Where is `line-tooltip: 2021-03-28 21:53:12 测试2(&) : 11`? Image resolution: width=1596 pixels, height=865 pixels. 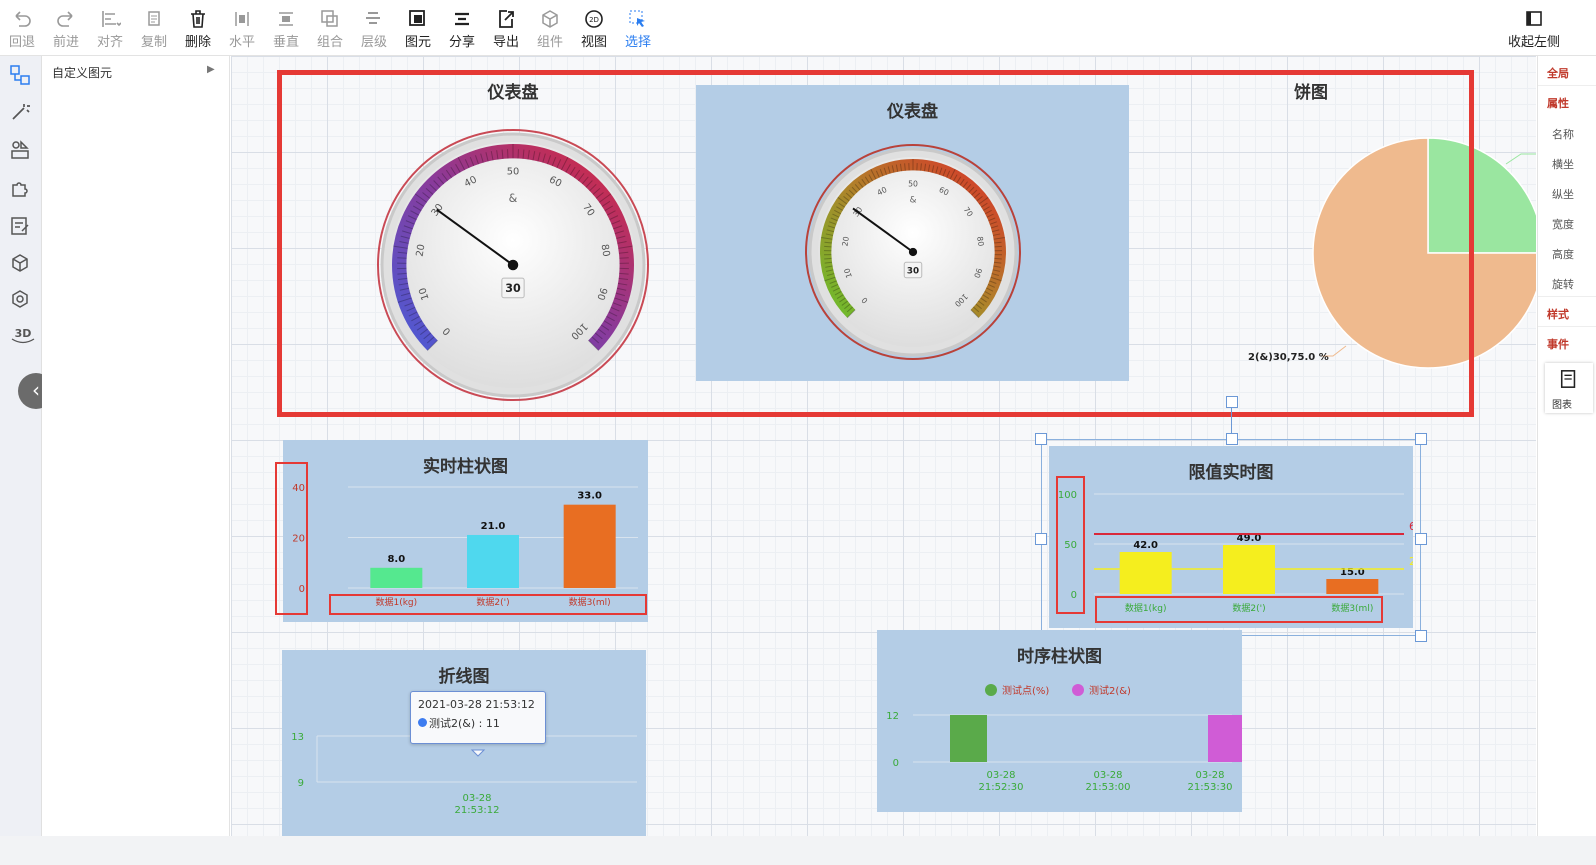 line-tooltip: 2021-03-28 21:53:12 测试2(&) : 11 is located at coordinates (478, 717).